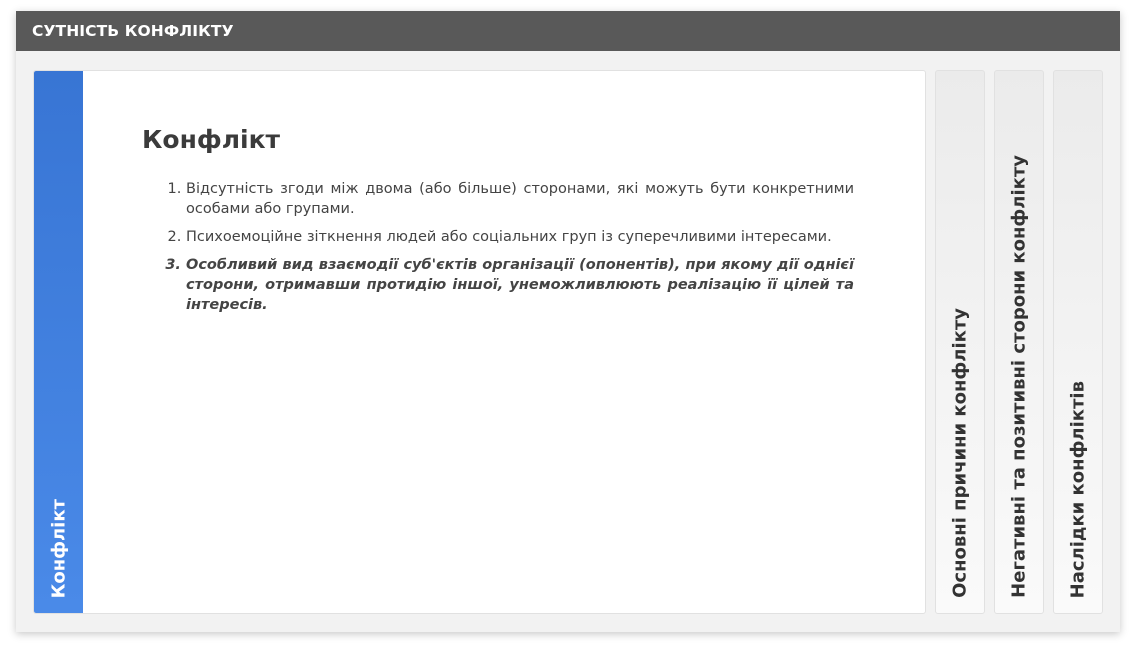 The height and width of the screenshot is (653, 1136). I want to click on accordion-tab-negative-positive: Негативні та позитивні сторони конфлікту, so click(1019, 342).